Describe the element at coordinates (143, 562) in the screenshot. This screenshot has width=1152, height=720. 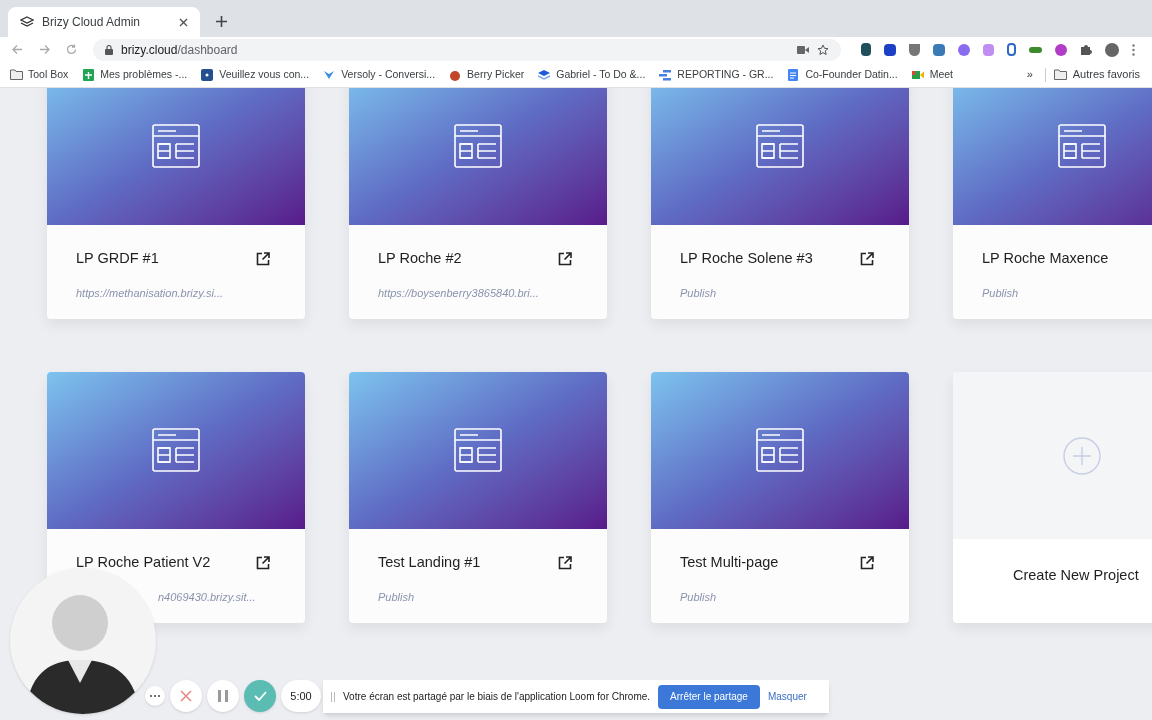
I see `project-title: LP Roche Patient V2` at that location.